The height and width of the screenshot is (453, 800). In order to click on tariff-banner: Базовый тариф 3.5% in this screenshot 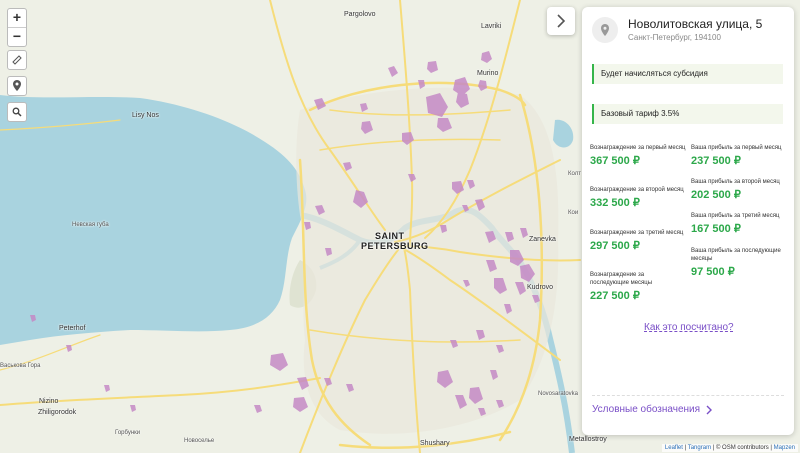, I will do `click(687, 114)`.